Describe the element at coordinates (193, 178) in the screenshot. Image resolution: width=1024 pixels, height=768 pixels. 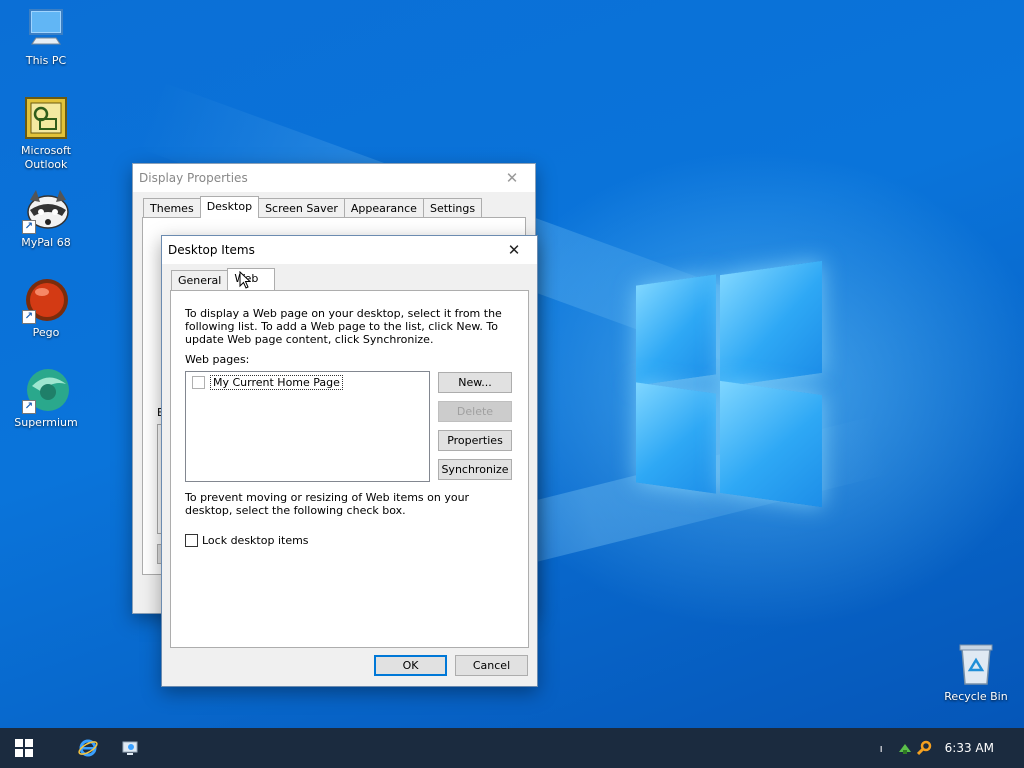
I see `window-title: Display Properties` at that location.